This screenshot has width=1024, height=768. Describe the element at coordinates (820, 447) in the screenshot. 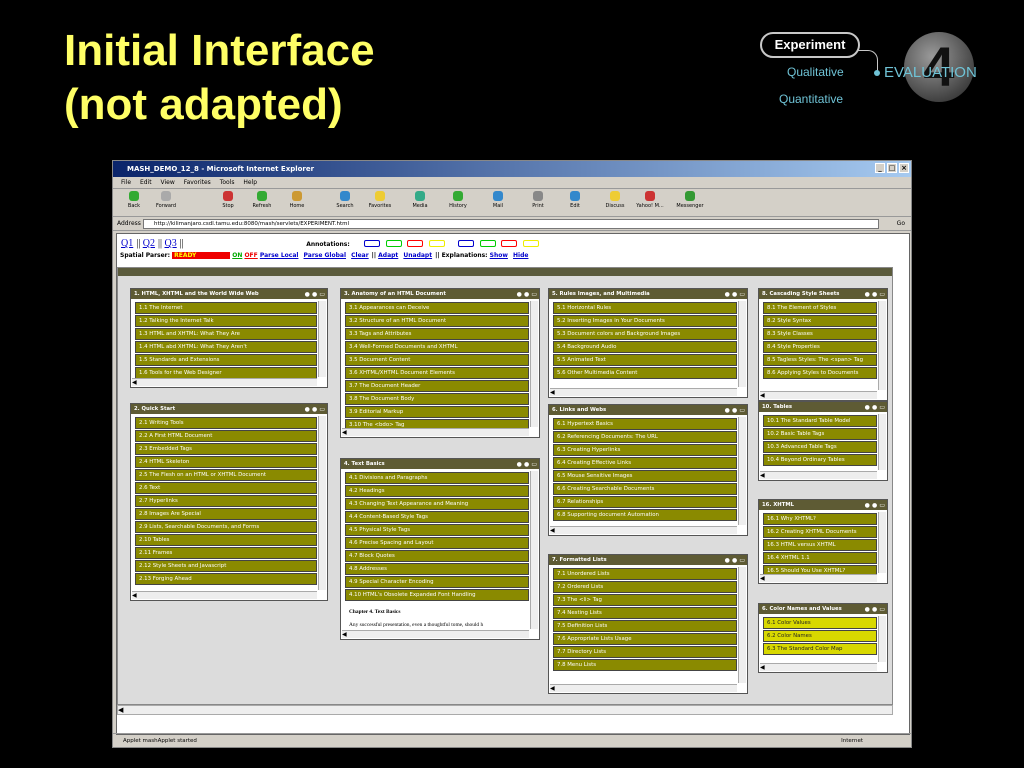

I see `section-item: 10.3 Advanced Table Tags` at that location.